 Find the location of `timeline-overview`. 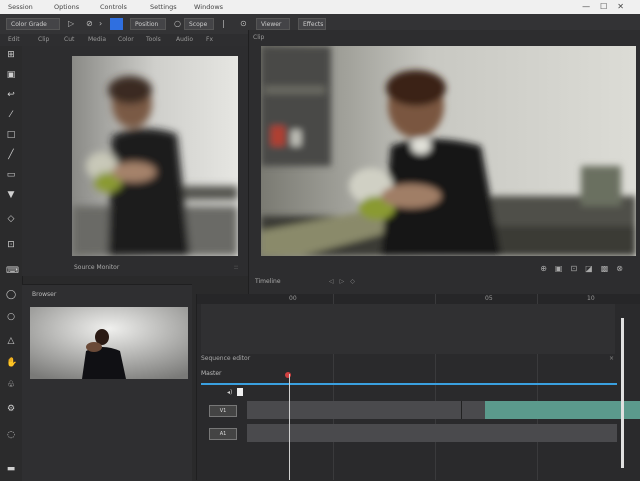

timeline-overview is located at coordinates (408, 329).